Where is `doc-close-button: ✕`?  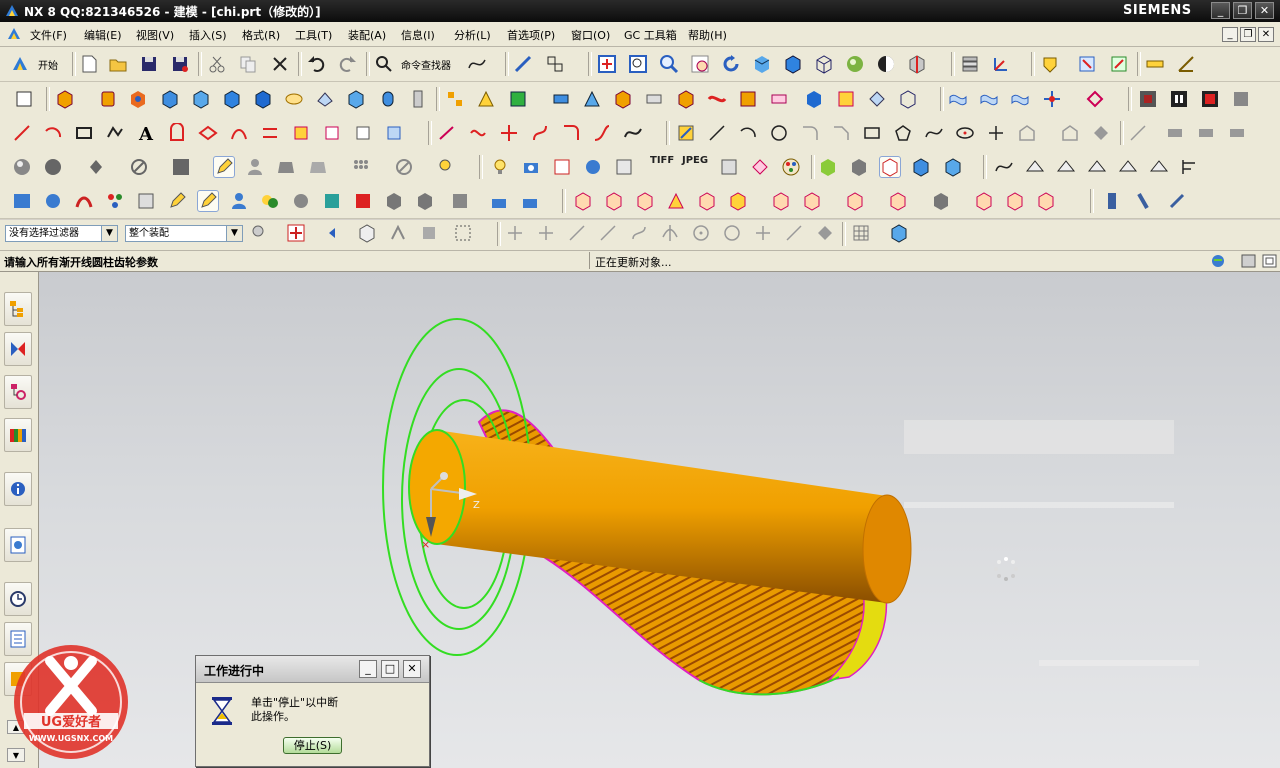
doc-close-button: ✕ is located at coordinates (1266, 34).